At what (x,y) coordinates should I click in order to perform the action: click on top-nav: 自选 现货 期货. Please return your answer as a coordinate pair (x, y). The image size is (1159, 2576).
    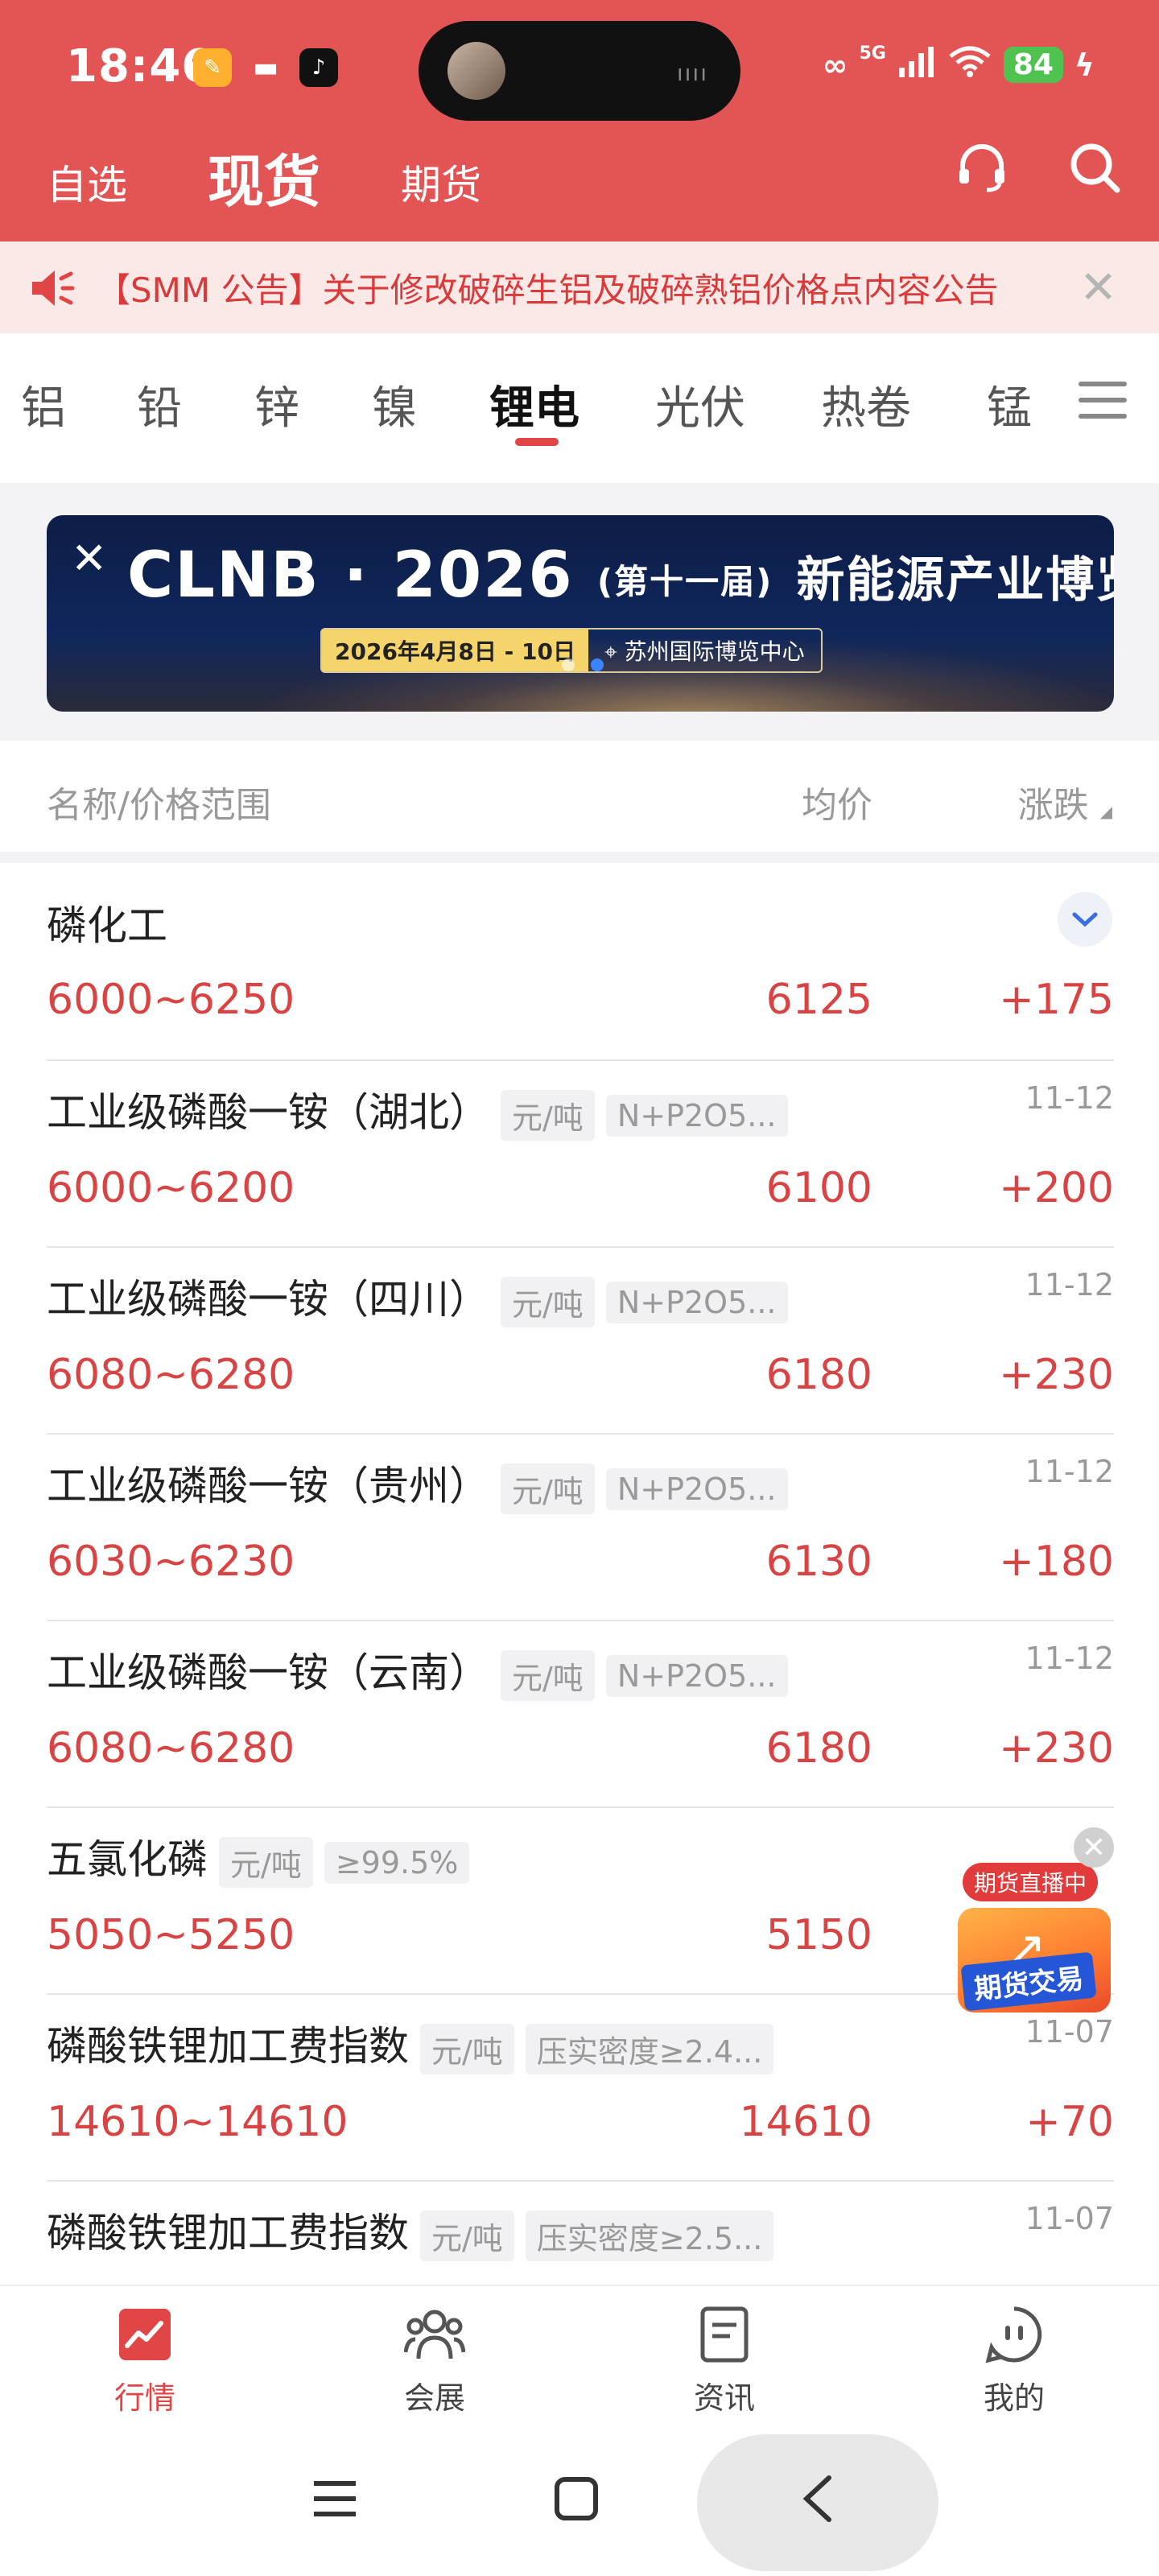
    Looking at the image, I should click on (579, 177).